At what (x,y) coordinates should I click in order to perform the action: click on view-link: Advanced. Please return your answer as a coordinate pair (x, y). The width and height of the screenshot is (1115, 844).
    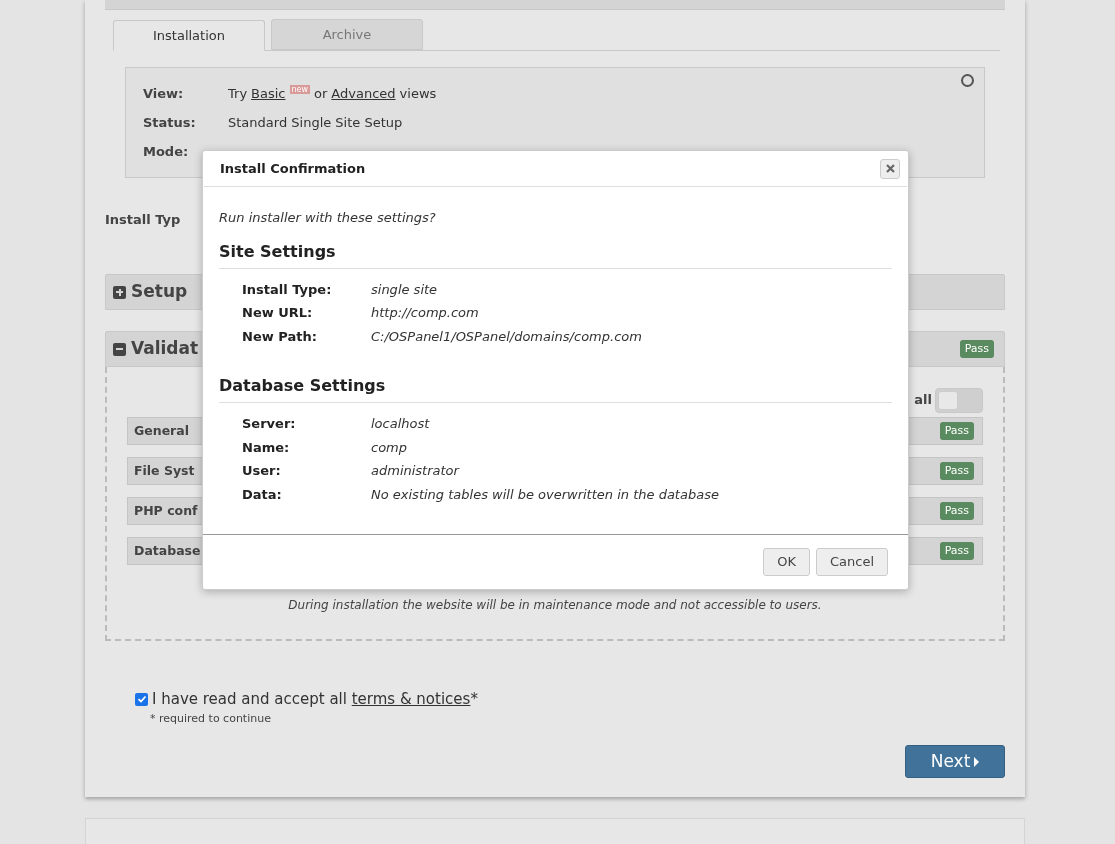
    Looking at the image, I should click on (363, 98).